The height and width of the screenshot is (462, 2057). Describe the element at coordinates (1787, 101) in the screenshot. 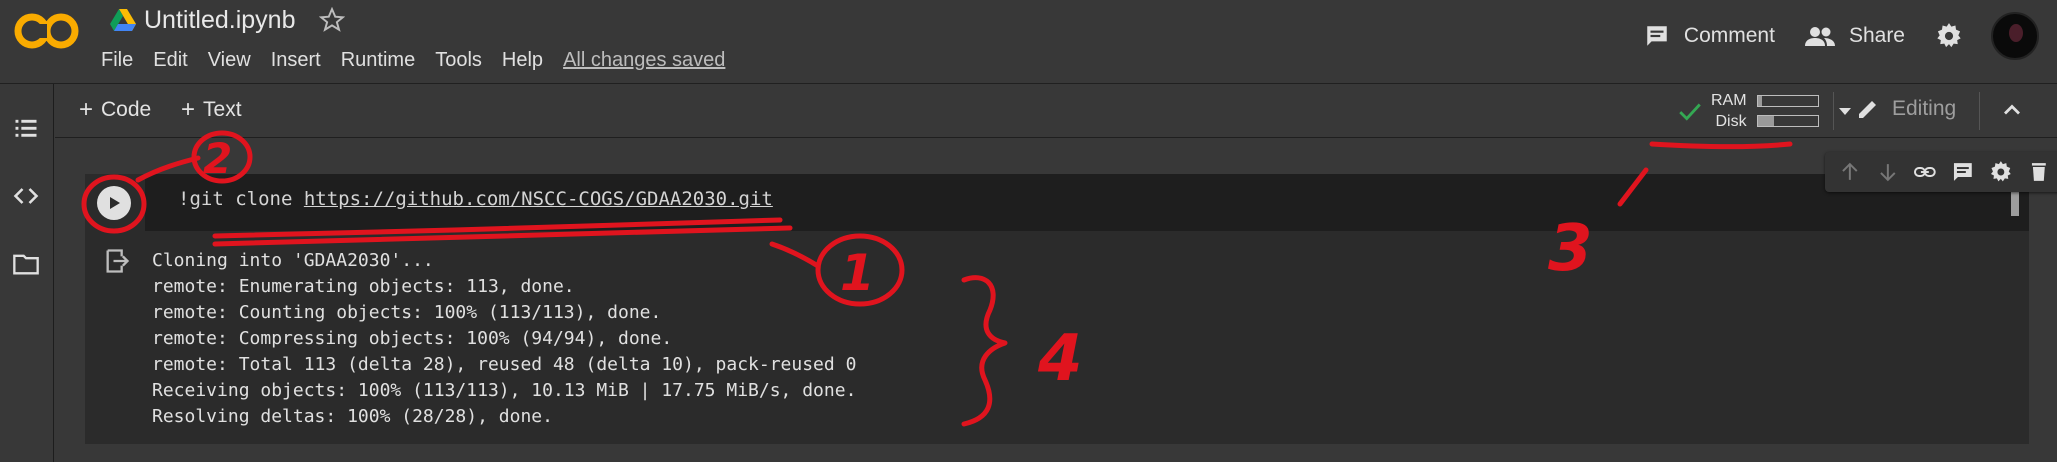

I see `ram-usage-bar` at that location.